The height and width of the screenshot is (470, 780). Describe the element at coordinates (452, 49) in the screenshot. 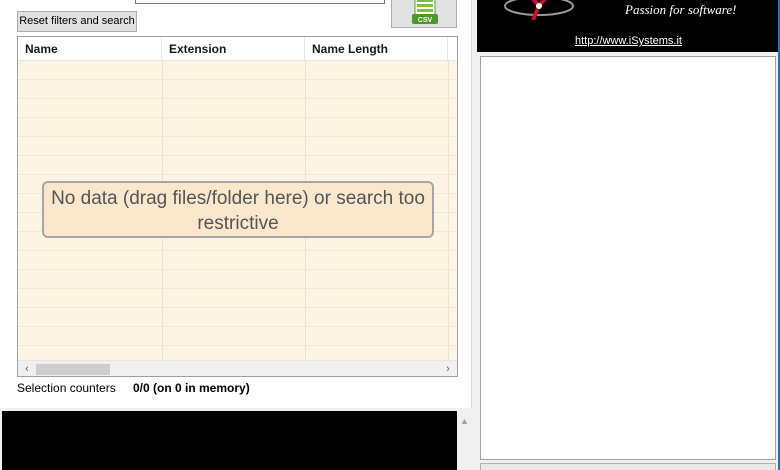

I see `column-header-next` at that location.